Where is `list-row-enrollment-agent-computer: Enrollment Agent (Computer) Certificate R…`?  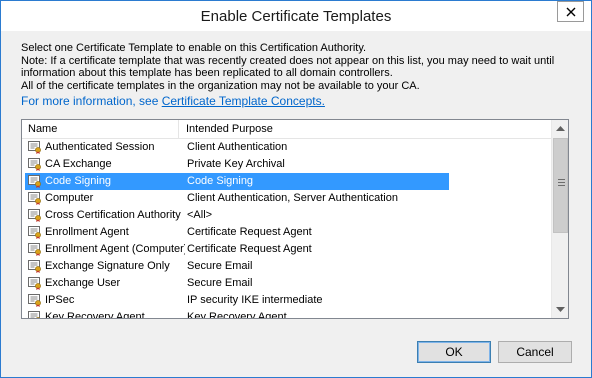
list-row-enrollment-agent-computer: Enrollment Agent (Computer) Certificate R… is located at coordinates (286, 249).